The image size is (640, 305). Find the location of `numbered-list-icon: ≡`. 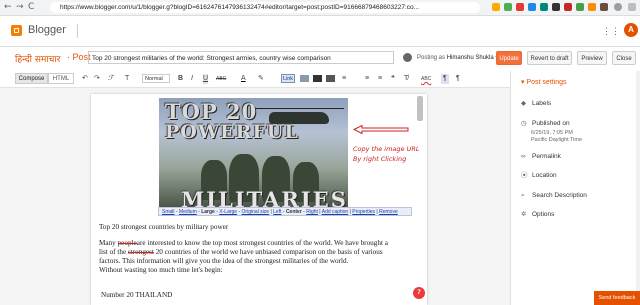

numbered-list-icon: ≡ is located at coordinates (367, 79).